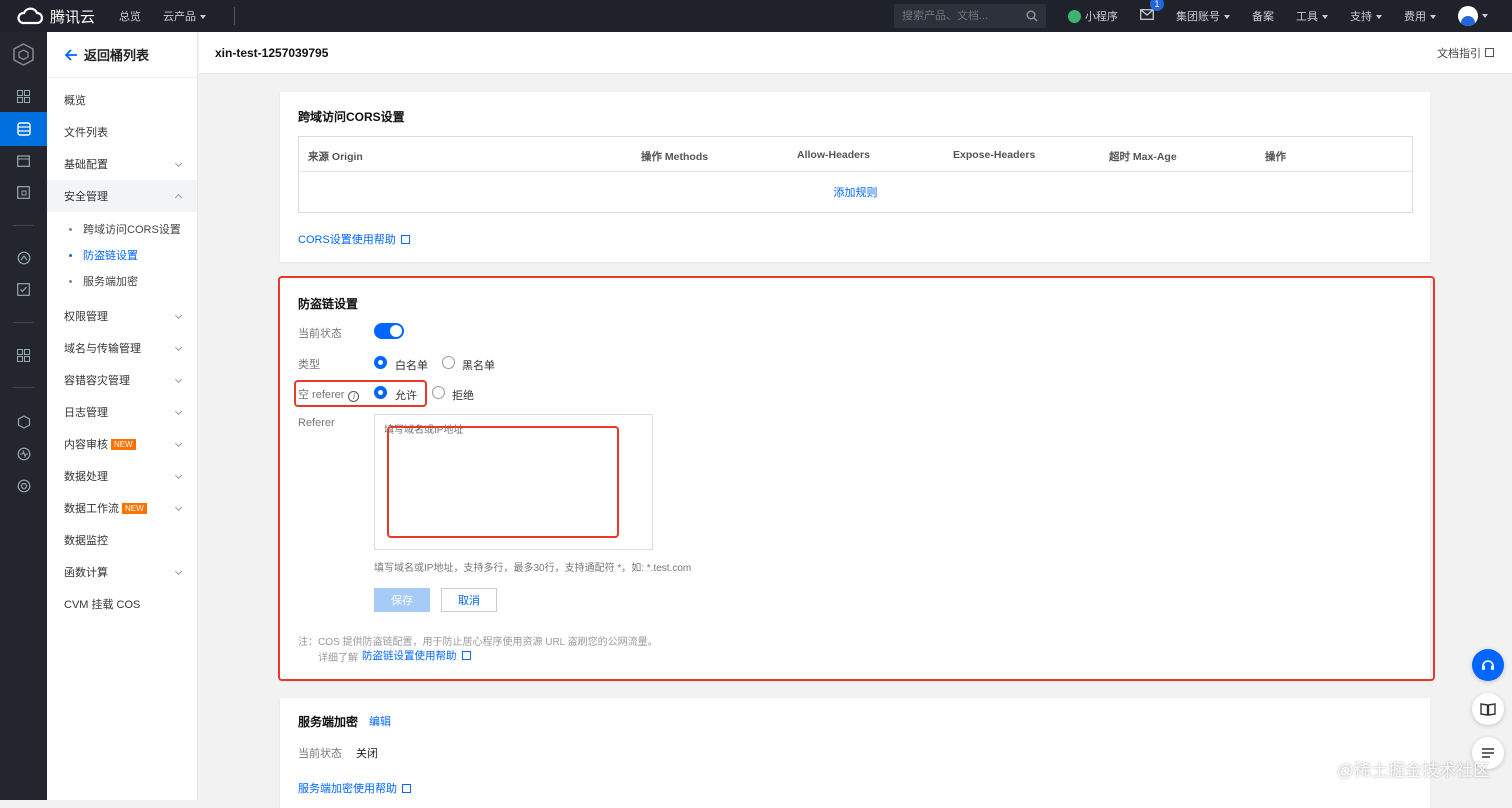 The image size is (1512, 808). Describe the element at coordinates (122, 540) in the screenshot. I see `sidebar-item-data-monitor: 数据监控` at that location.